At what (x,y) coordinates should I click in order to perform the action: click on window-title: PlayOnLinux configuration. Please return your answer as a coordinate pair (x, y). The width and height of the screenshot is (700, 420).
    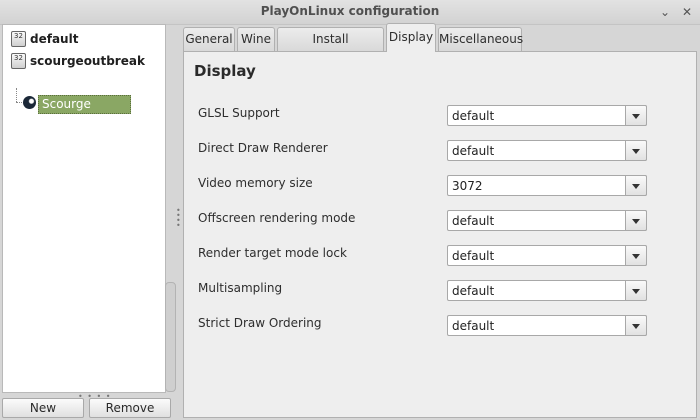
    Looking at the image, I should click on (350, 11).